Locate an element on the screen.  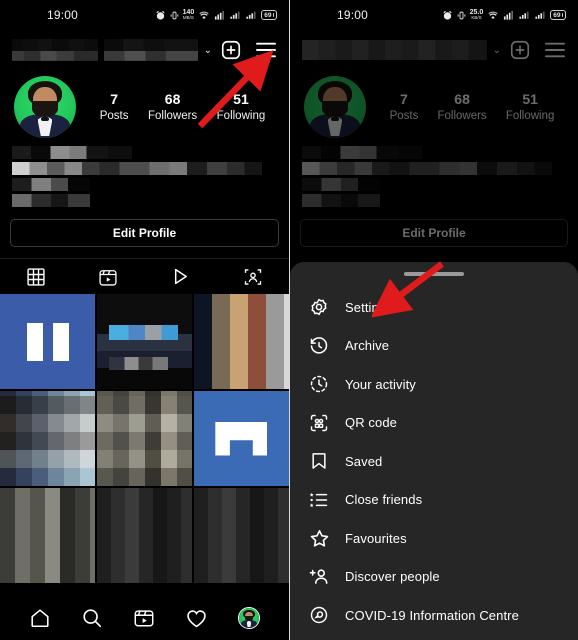
profile-tab-bar is located at coordinates (144, 276).